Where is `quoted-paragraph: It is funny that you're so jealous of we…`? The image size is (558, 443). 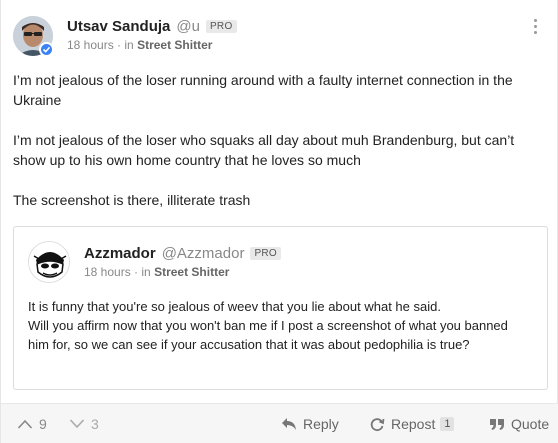 quoted-paragraph: It is funny that you're so jealous of we… is located at coordinates (234, 306).